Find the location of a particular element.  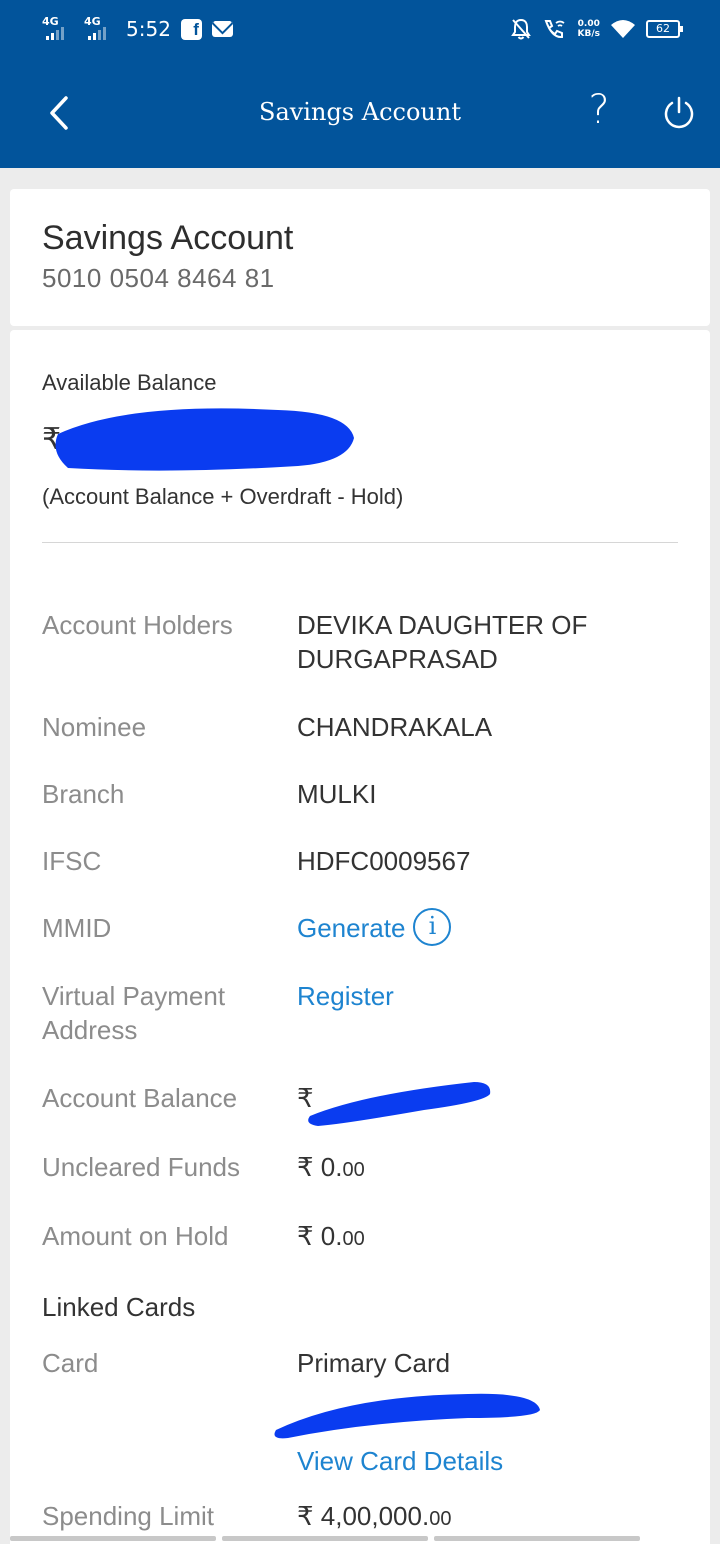

vpa-label: Virtual Payment Address is located at coordinates (134, 1013).